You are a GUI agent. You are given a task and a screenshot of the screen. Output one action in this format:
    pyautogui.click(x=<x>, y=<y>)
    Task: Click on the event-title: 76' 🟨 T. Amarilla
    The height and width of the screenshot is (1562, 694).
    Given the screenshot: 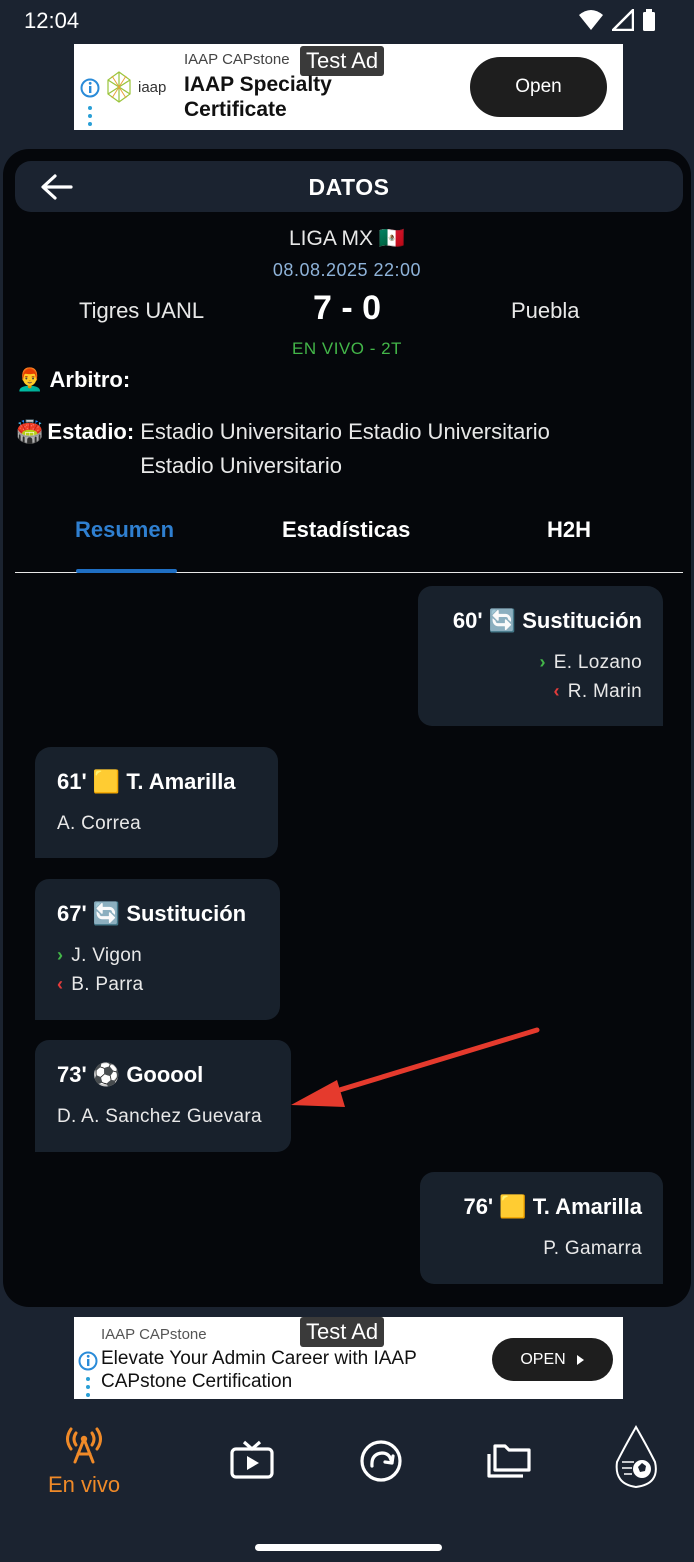 What is the action you would take?
    pyautogui.click(x=552, y=1206)
    